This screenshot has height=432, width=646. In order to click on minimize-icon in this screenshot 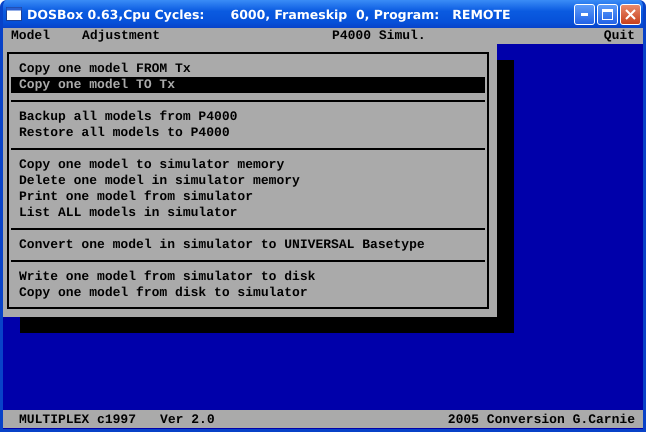, I will do `click(584, 14)`.